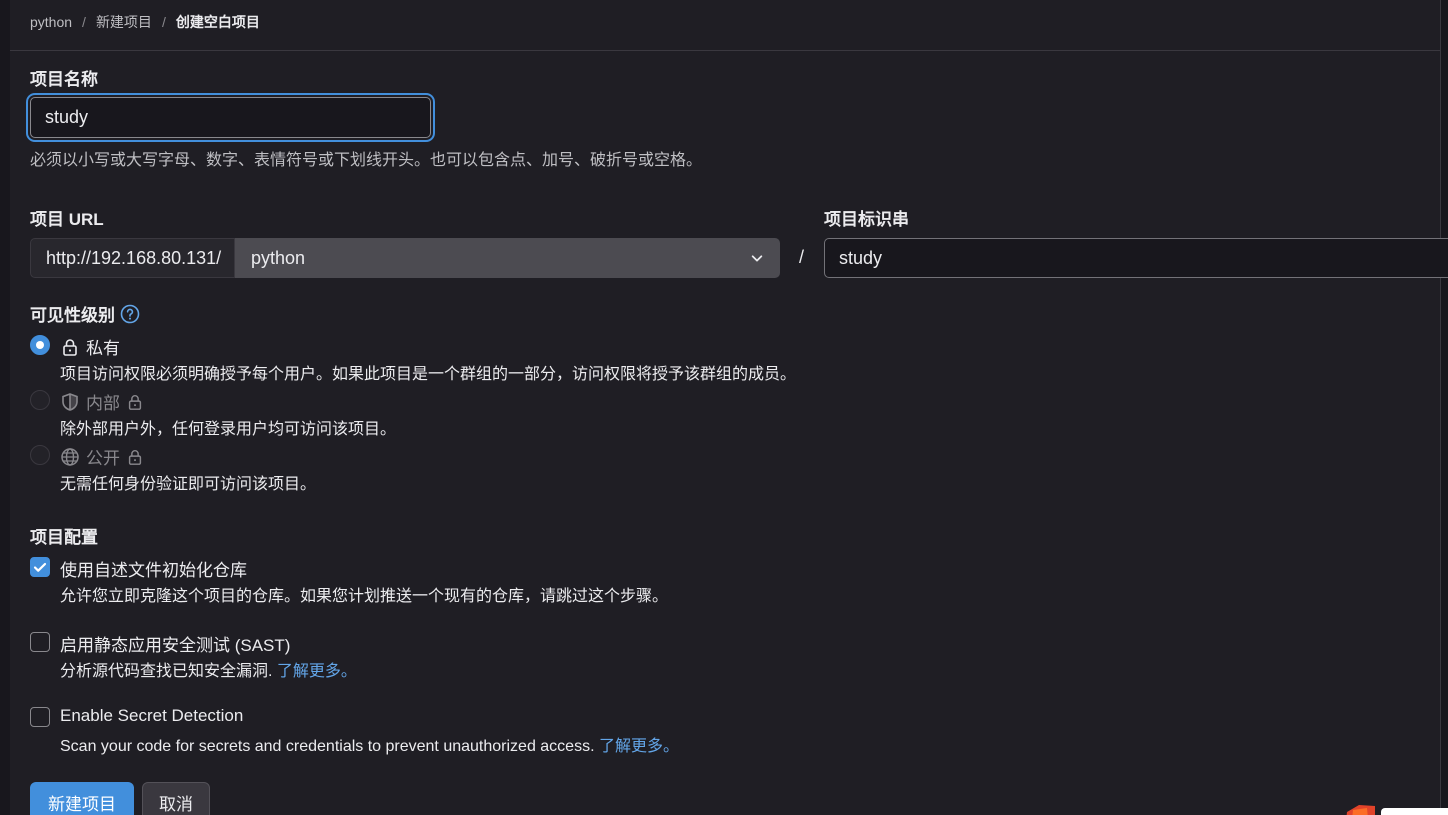 The height and width of the screenshot is (815, 1448). What do you see at coordinates (166, 671) in the screenshot?
I see `sast-description: 分析源代码查找已知安全漏洞.` at bounding box center [166, 671].